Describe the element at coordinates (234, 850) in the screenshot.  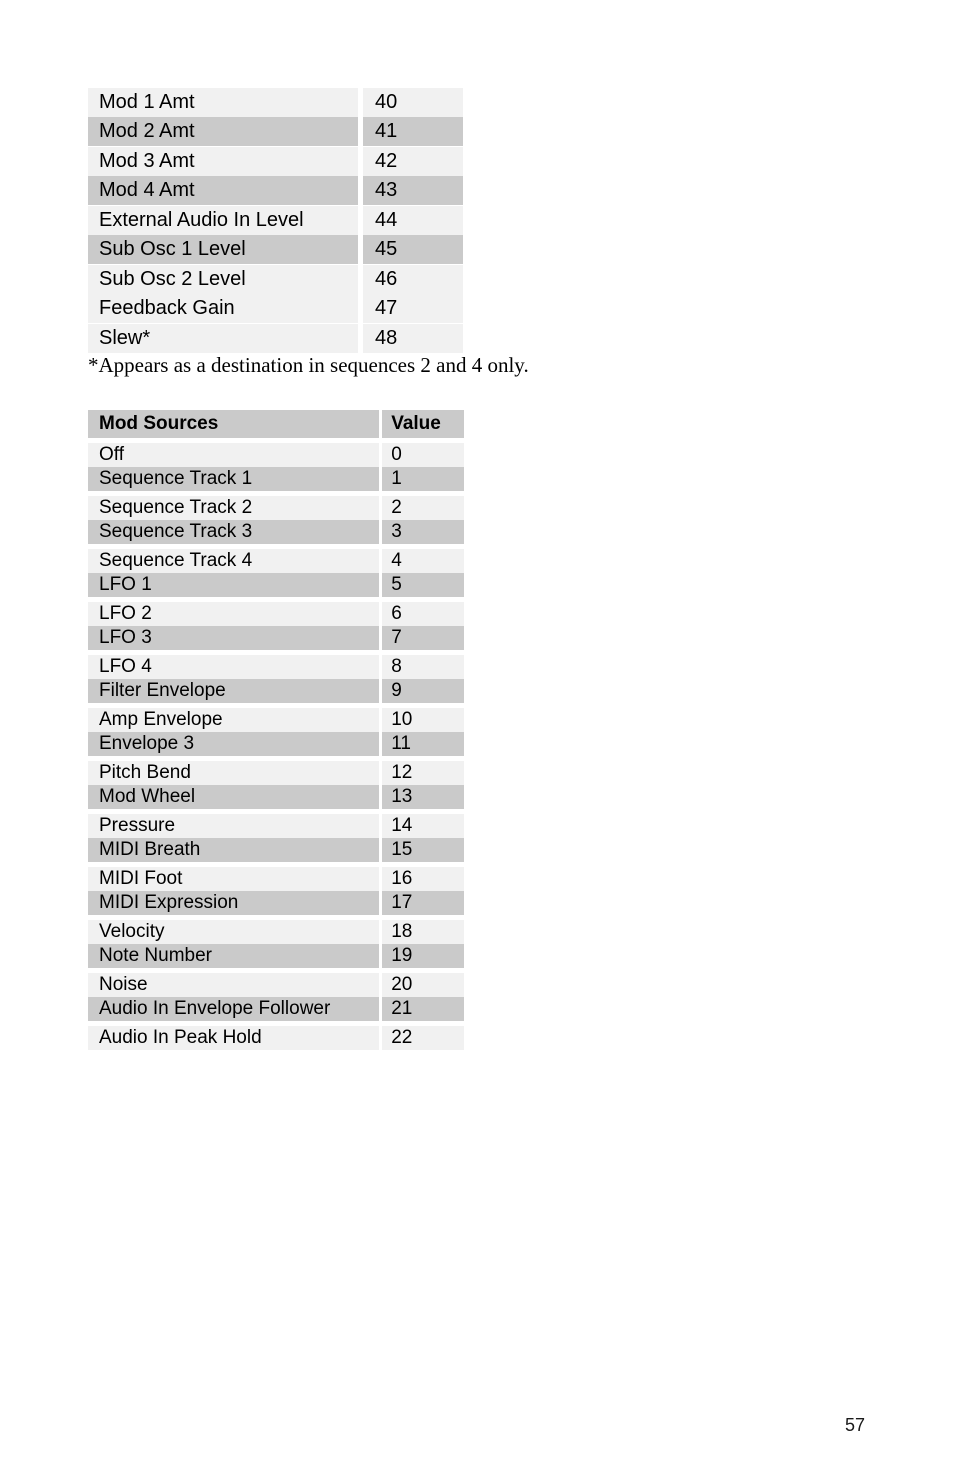
I see `row-label: MIDI Breath` at that location.